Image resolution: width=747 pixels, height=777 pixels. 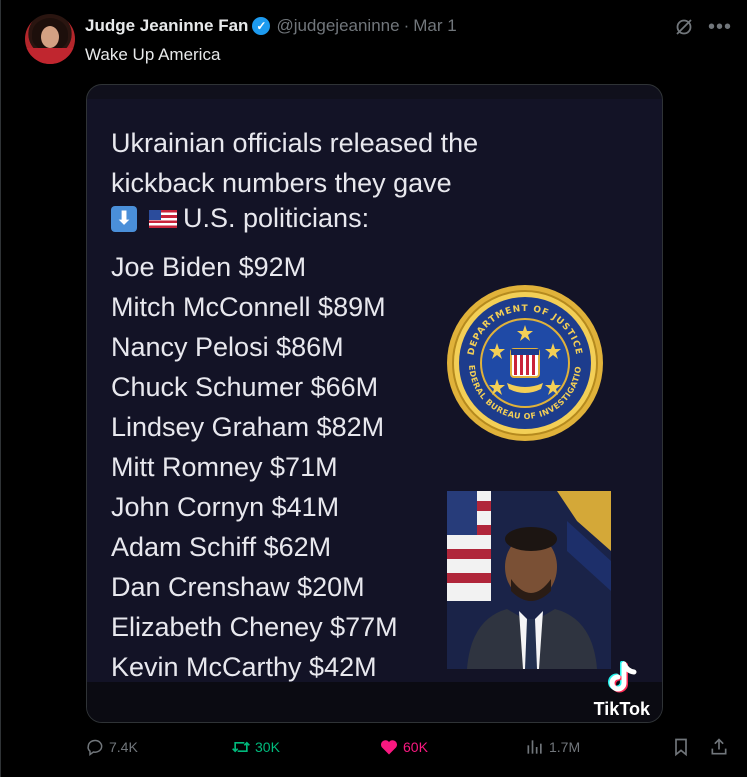 What do you see at coordinates (241, 747) in the screenshot?
I see `retweet-icon` at bounding box center [241, 747].